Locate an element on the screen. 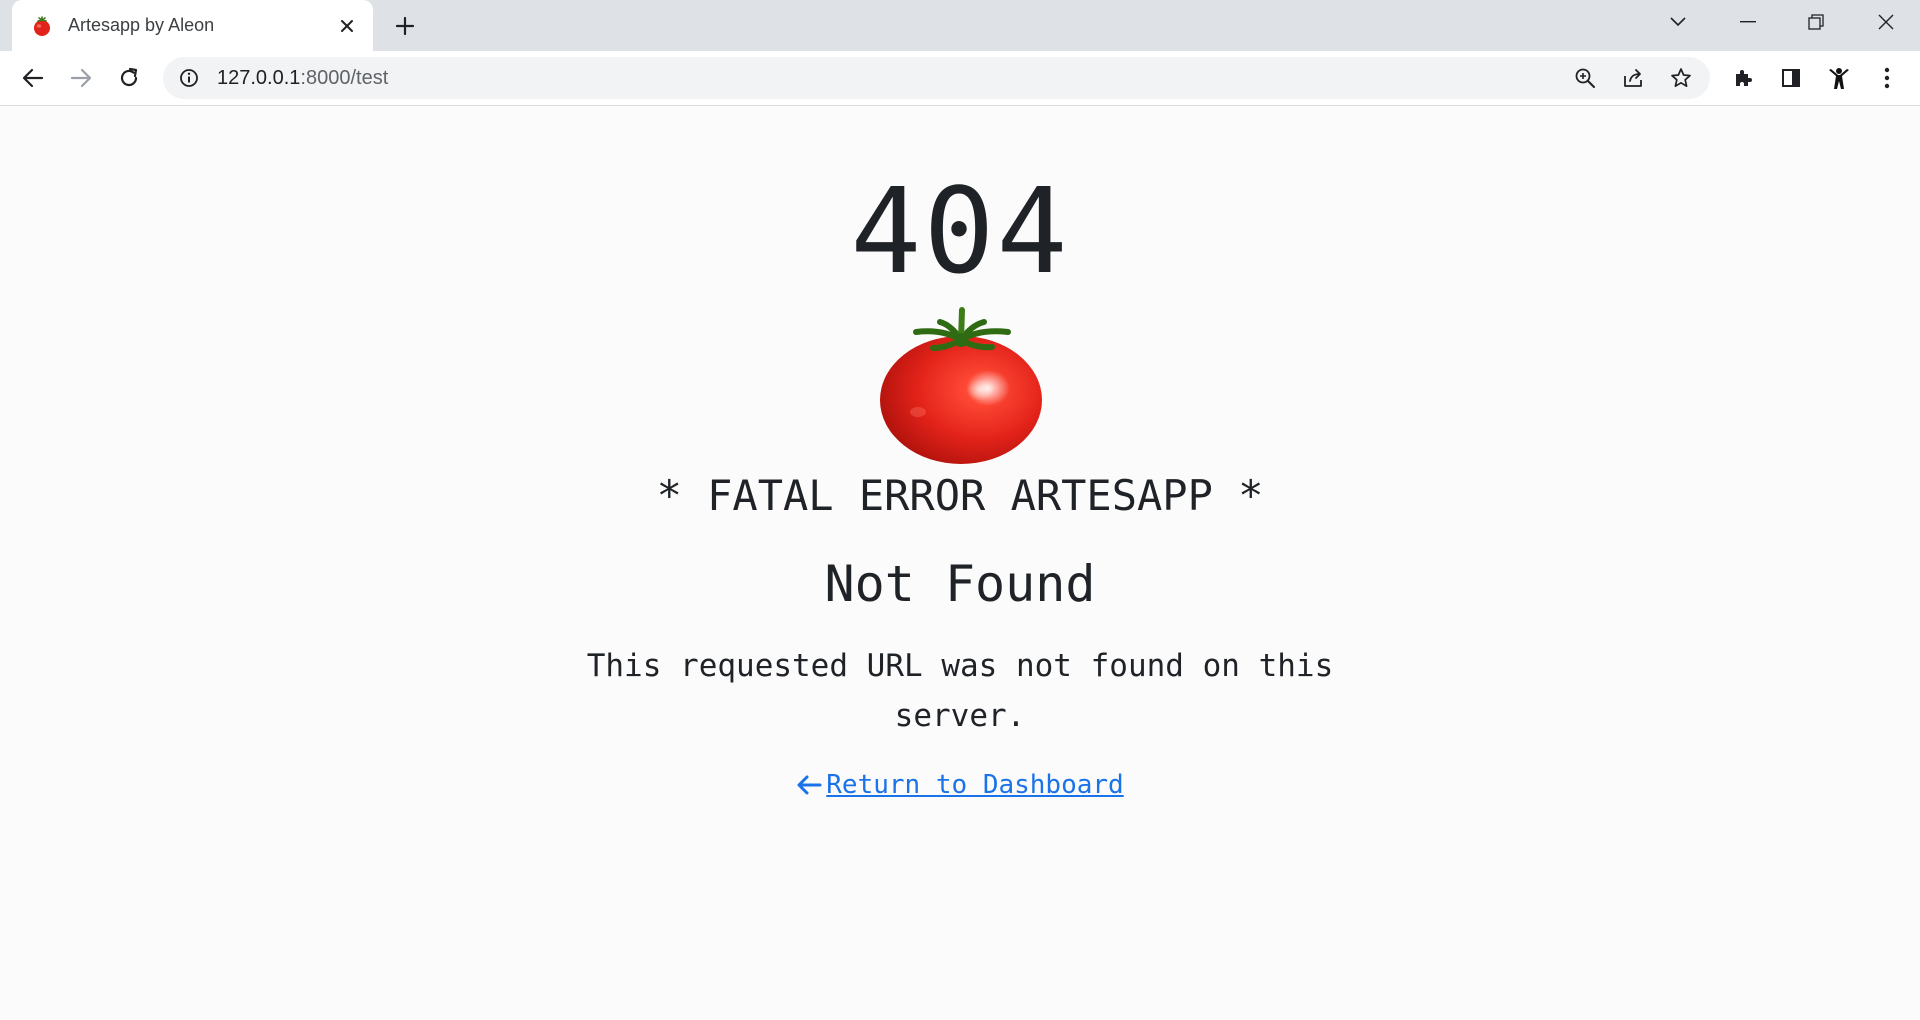 The width and height of the screenshot is (1920, 1020). tab-strip: Artesapp by Aleon is located at coordinates (960, 25).